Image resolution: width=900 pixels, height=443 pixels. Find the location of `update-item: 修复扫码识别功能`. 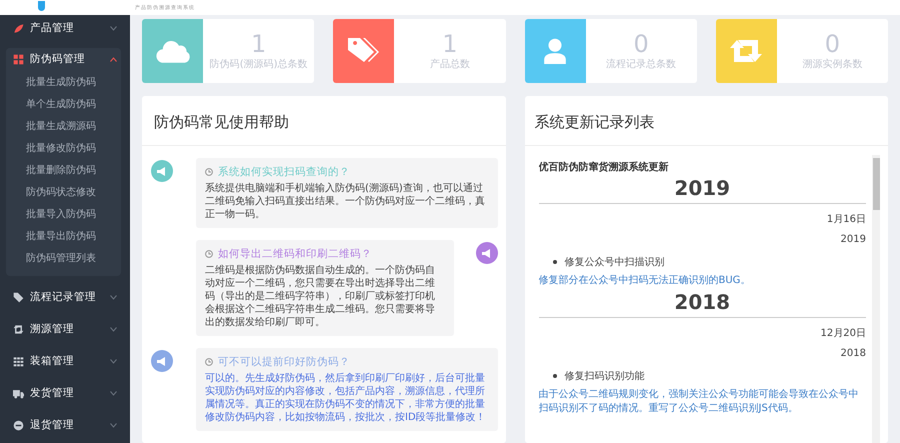

update-item: 修复扫码识别功能 is located at coordinates (604, 376).